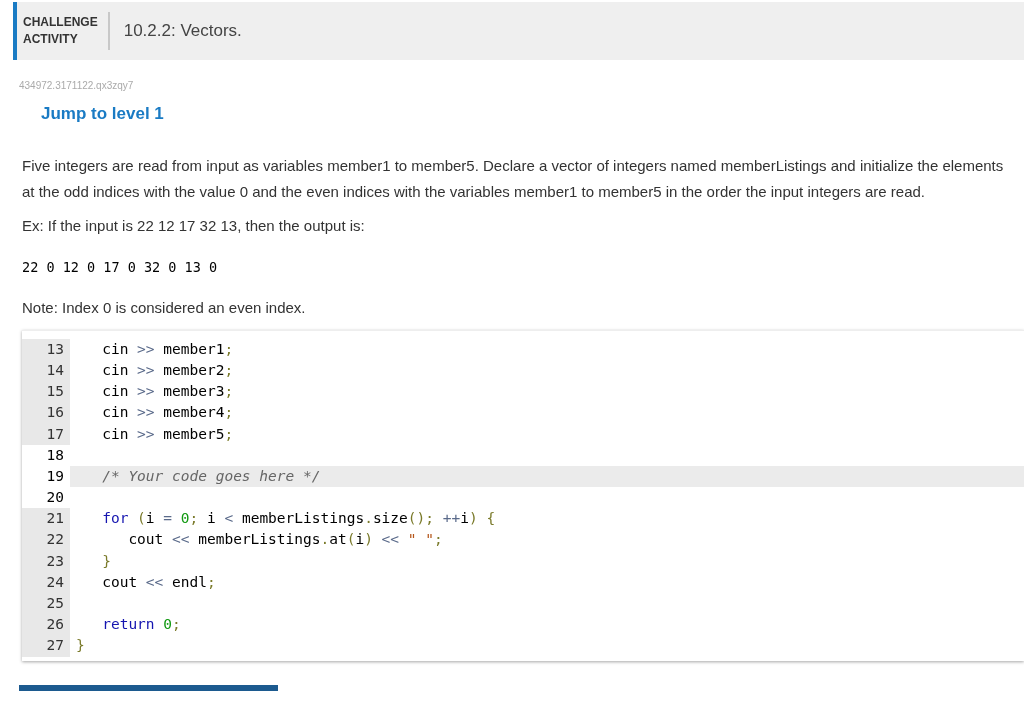  What do you see at coordinates (164, 308) in the screenshot?
I see `note-text: Note: Index 0 is considered an even index.` at bounding box center [164, 308].